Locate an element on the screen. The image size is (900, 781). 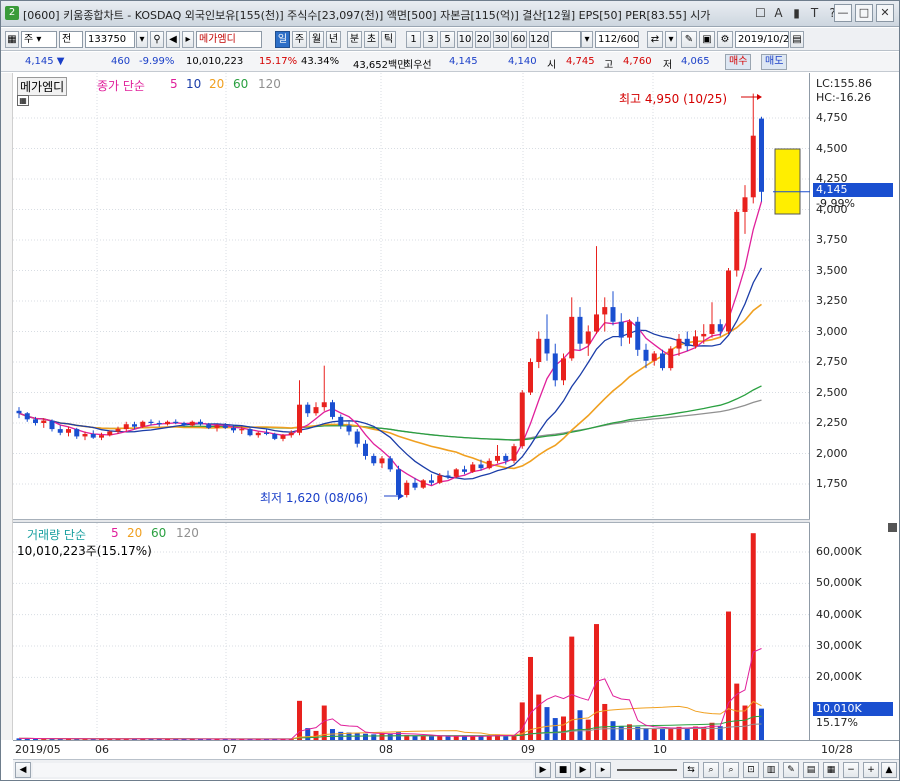
maximize-button: □ is located at coordinates (864, 13).